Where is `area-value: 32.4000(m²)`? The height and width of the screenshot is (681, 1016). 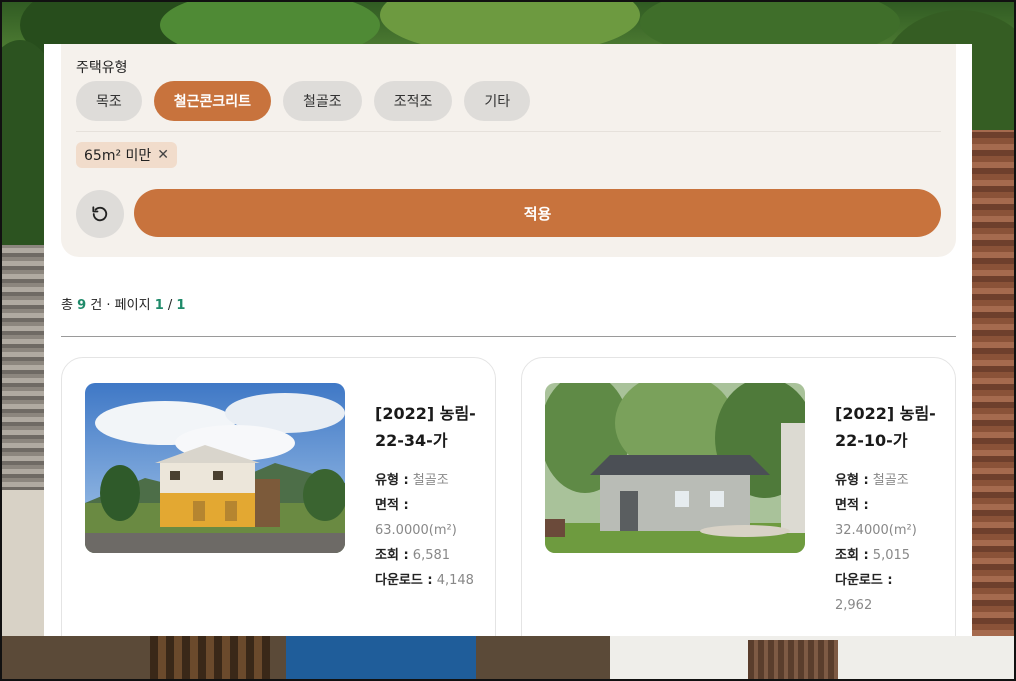
area-value: 32.4000(m²) is located at coordinates (876, 530).